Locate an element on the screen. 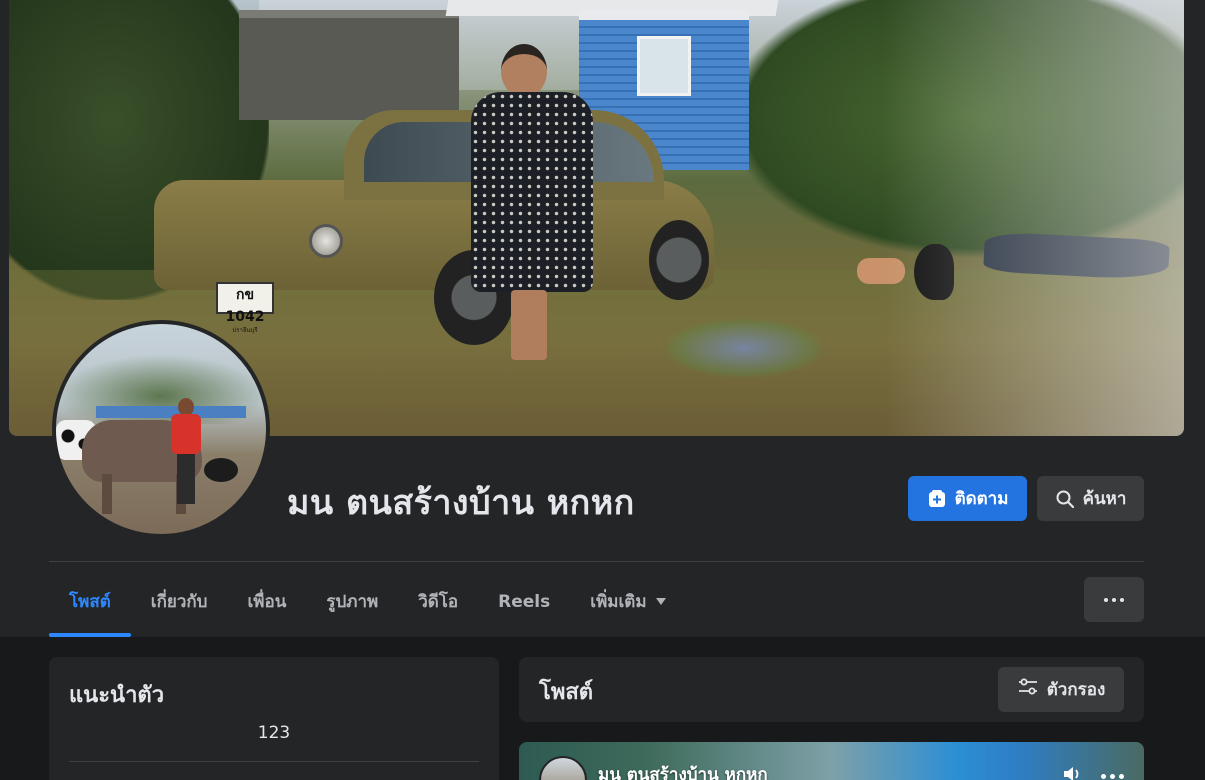  avatar-tires is located at coordinates (221, 470).